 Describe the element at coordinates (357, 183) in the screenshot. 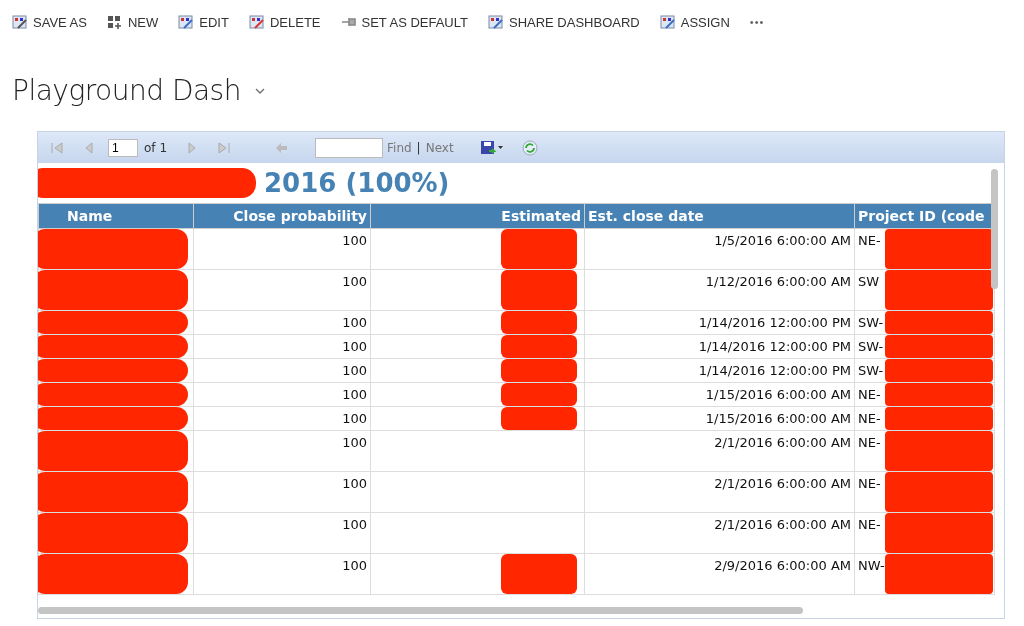

I see `report-heading: 2016 (100%)` at that location.